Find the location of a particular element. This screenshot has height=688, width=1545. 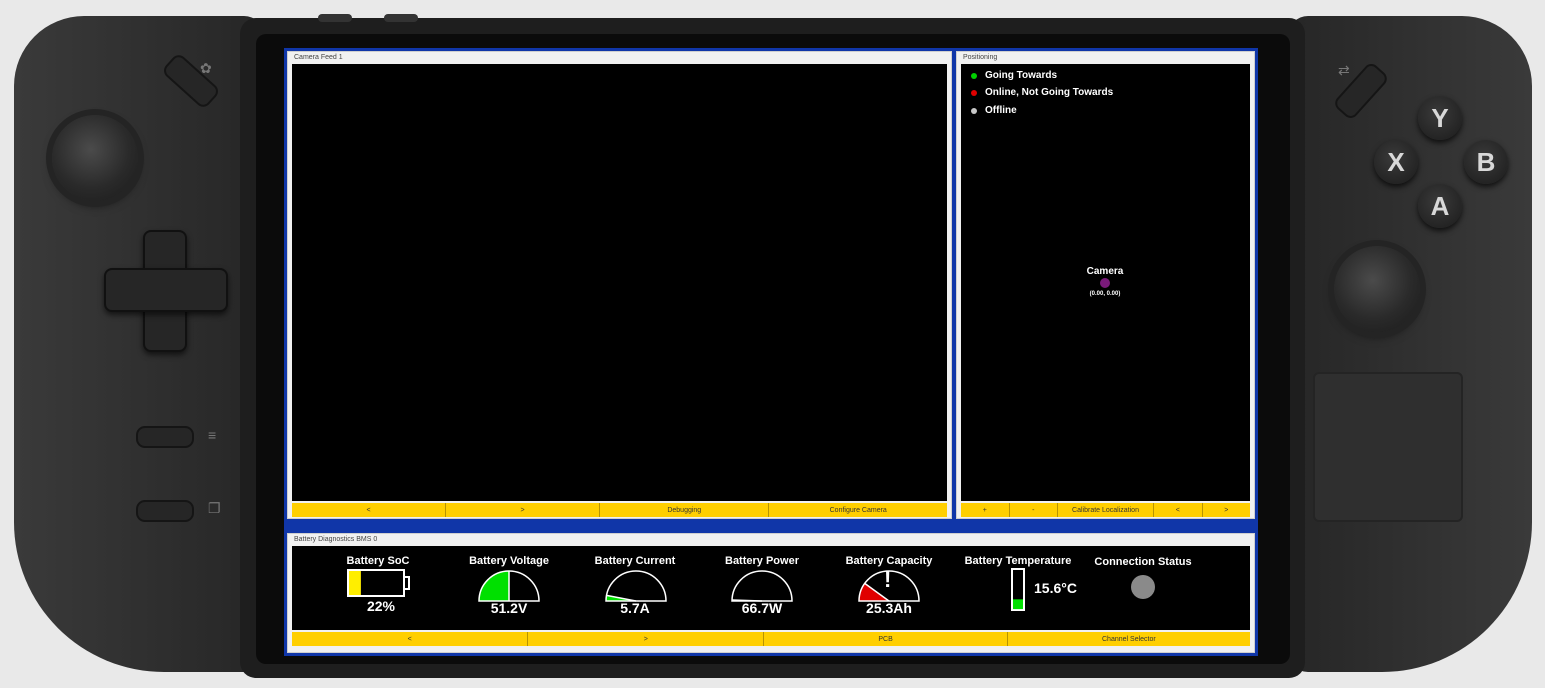

debugging-button: Debugging is located at coordinates (685, 510).